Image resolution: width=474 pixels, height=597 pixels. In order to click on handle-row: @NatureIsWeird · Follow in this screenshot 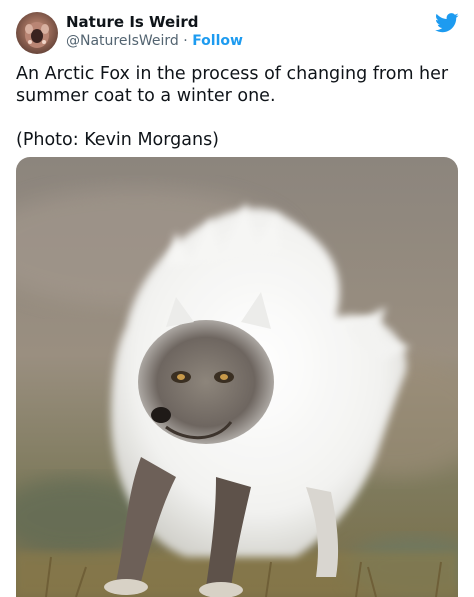, I will do `click(154, 41)`.